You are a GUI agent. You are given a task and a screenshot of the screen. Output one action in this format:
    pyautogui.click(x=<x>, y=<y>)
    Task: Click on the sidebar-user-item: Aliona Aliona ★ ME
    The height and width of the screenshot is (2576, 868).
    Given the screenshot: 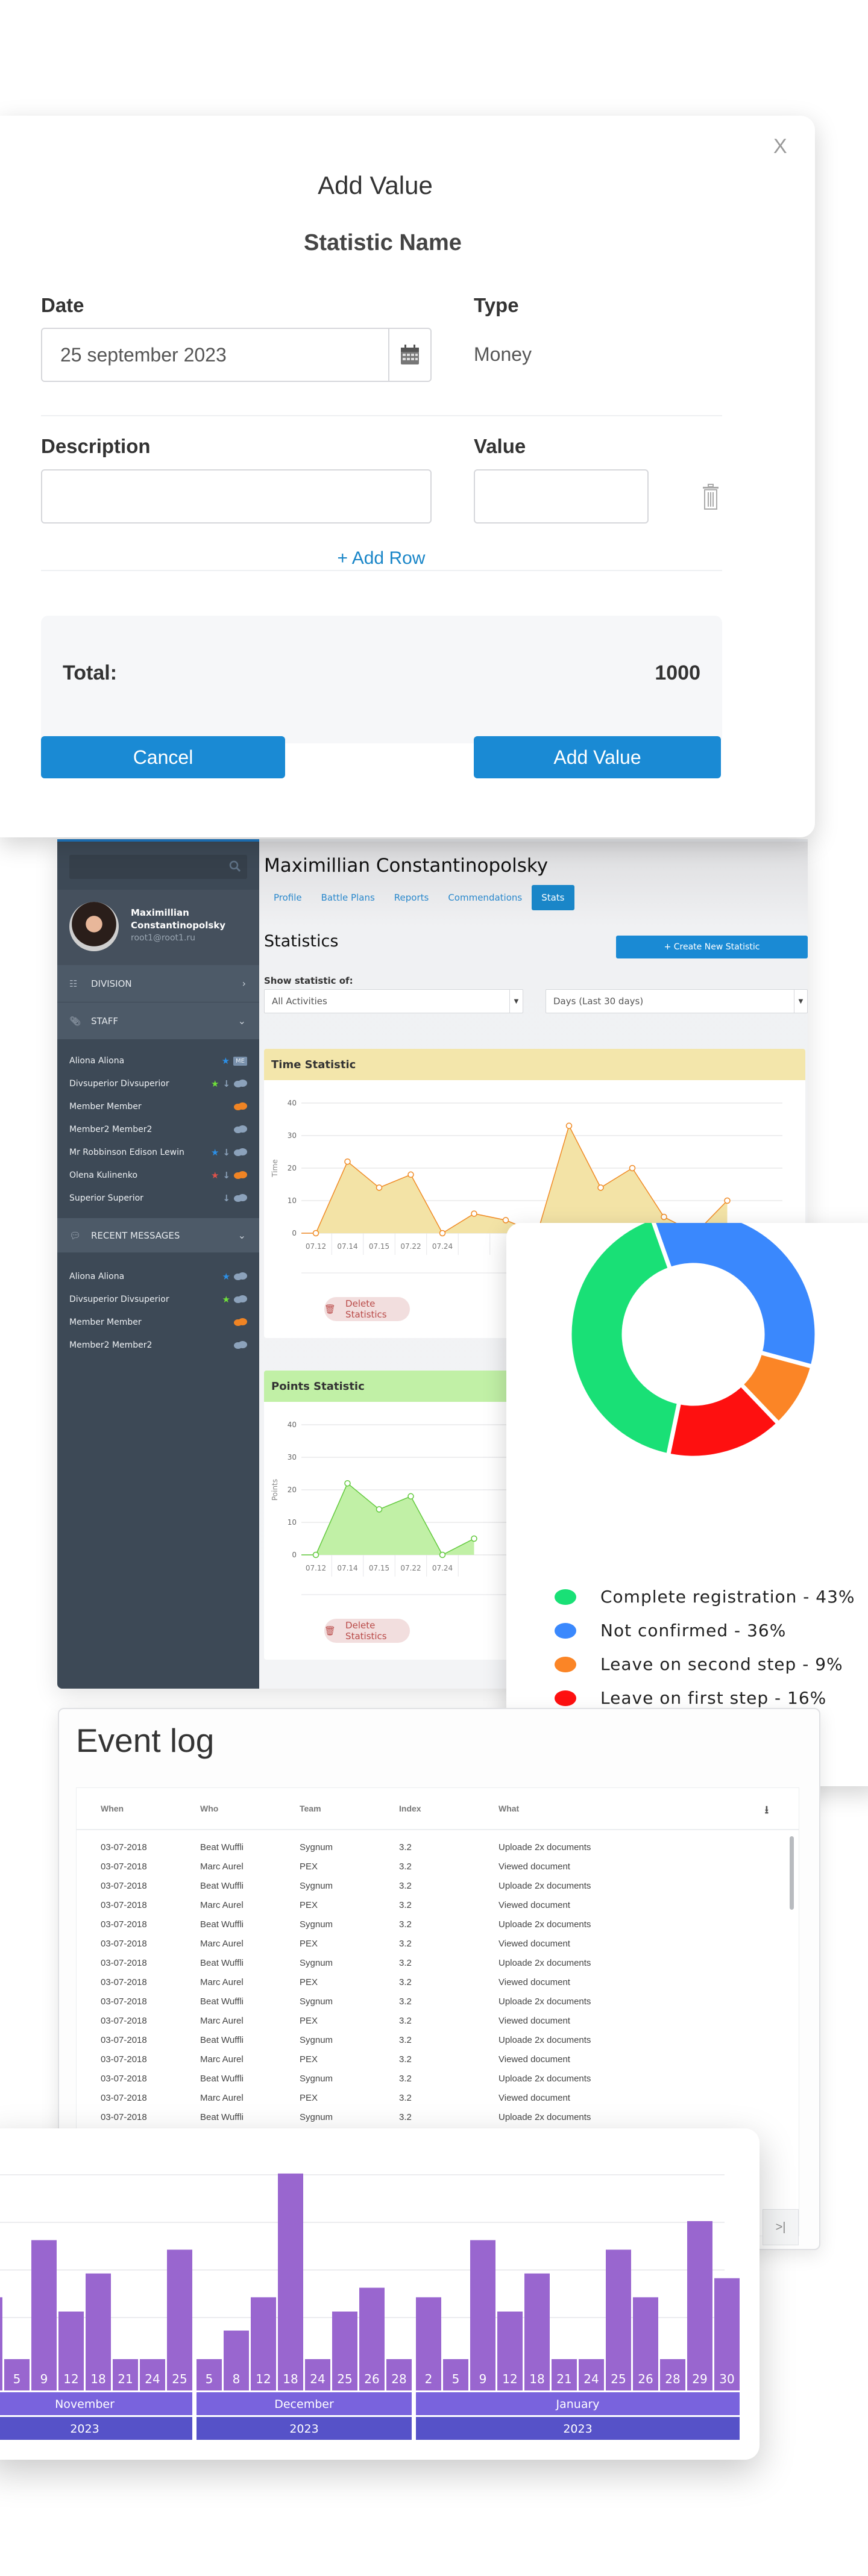 What is the action you would take?
    pyautogui.click(x=158, y=1061)
    